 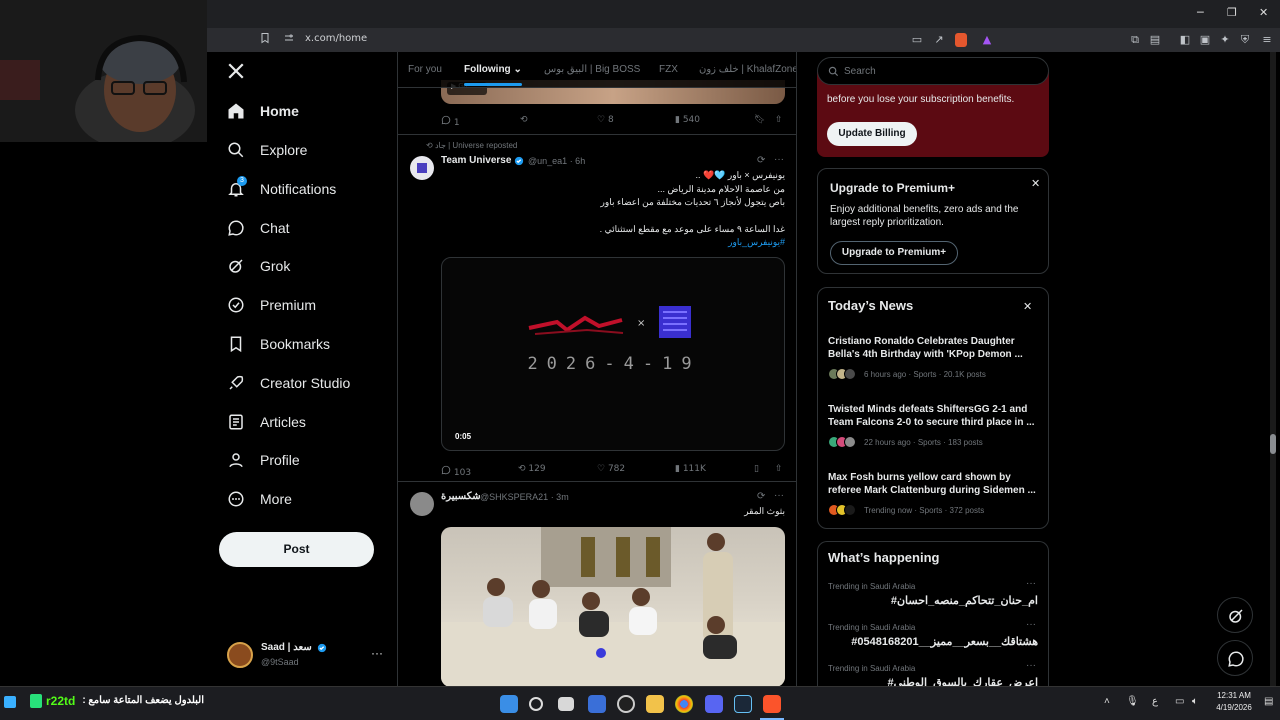 What do you see at coordinates (278, 344) in the screenshot?
I see `nav-bookmarks: Bookmarks` at bounding box center [278, 344].